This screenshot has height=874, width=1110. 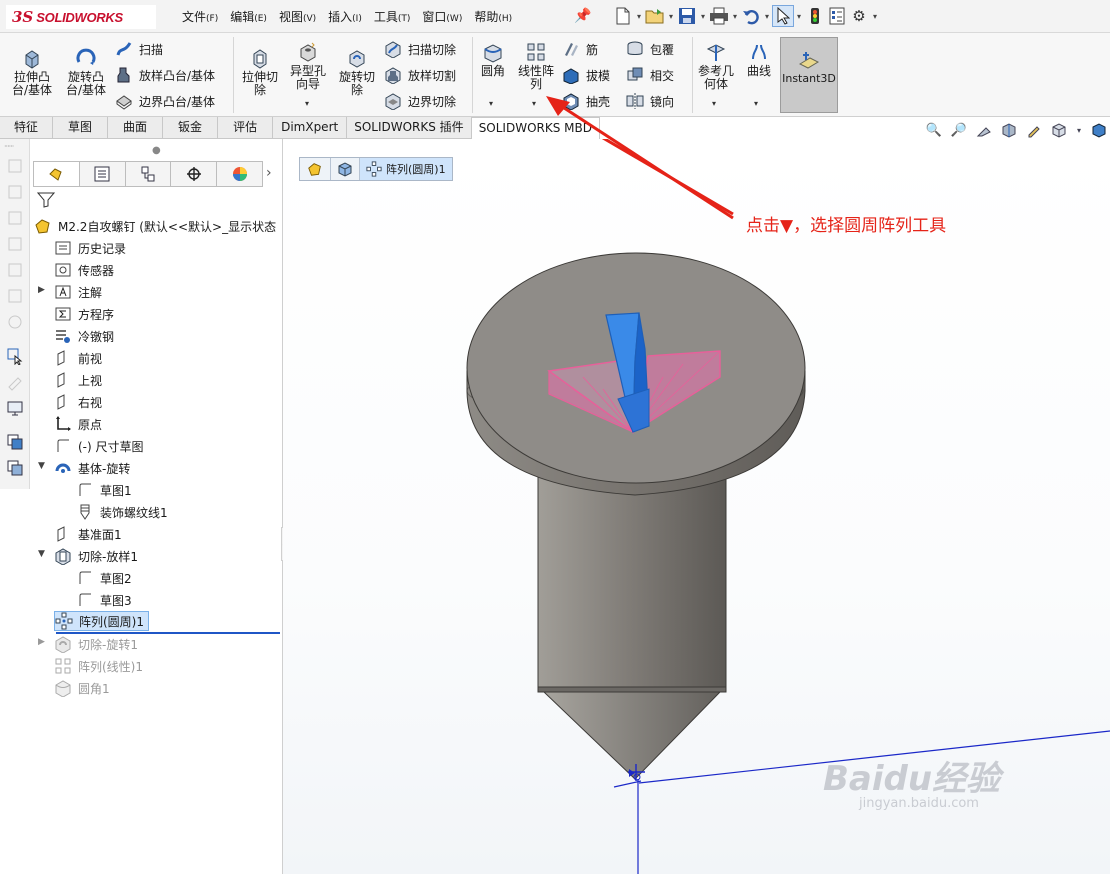 What do you see at coordinates (122, 512) in the screenshot?
I see `tree-item-cosmetic-thread: 装饰螺纹线1` at bounding box center [122, 512].